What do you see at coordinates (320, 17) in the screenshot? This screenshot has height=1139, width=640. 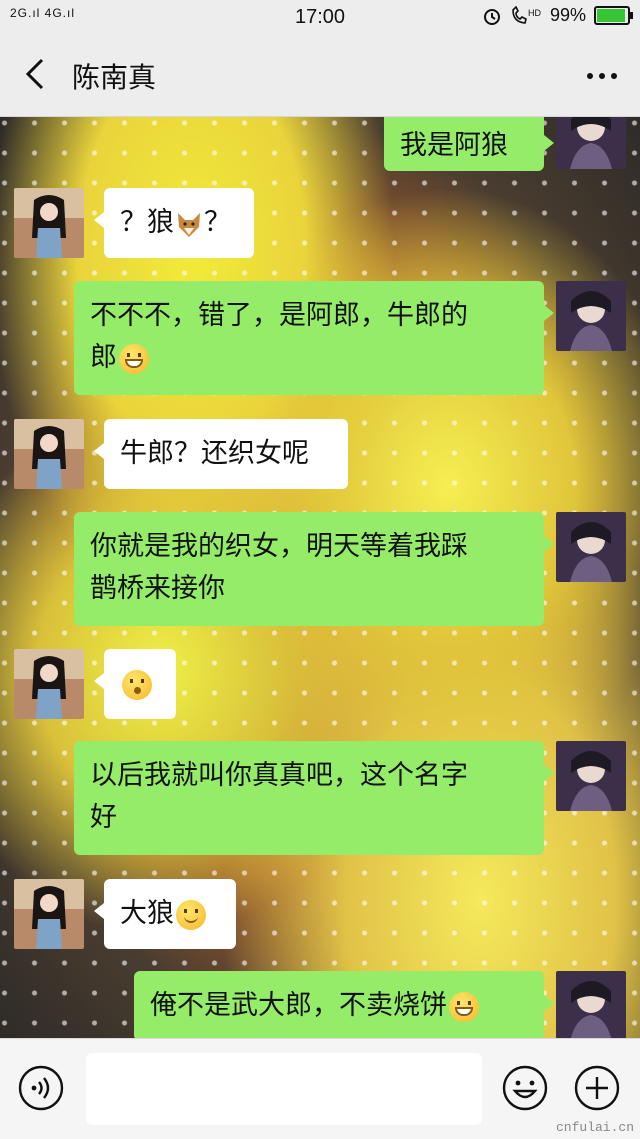 I see `status-bar: 2G.ıl 4G.ıl 17:00 HD 99%` at bounding box center [320, 17].